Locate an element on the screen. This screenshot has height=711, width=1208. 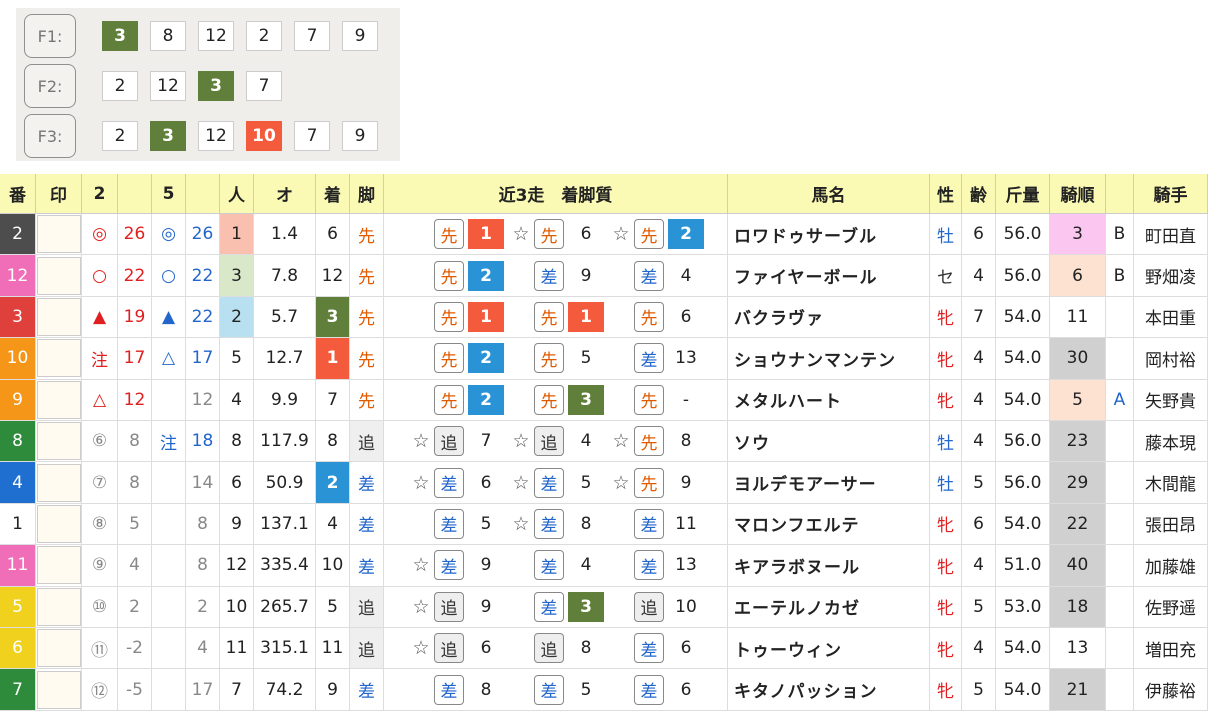
jockey: 野畑凌 is located at coordinates (1171, 276).